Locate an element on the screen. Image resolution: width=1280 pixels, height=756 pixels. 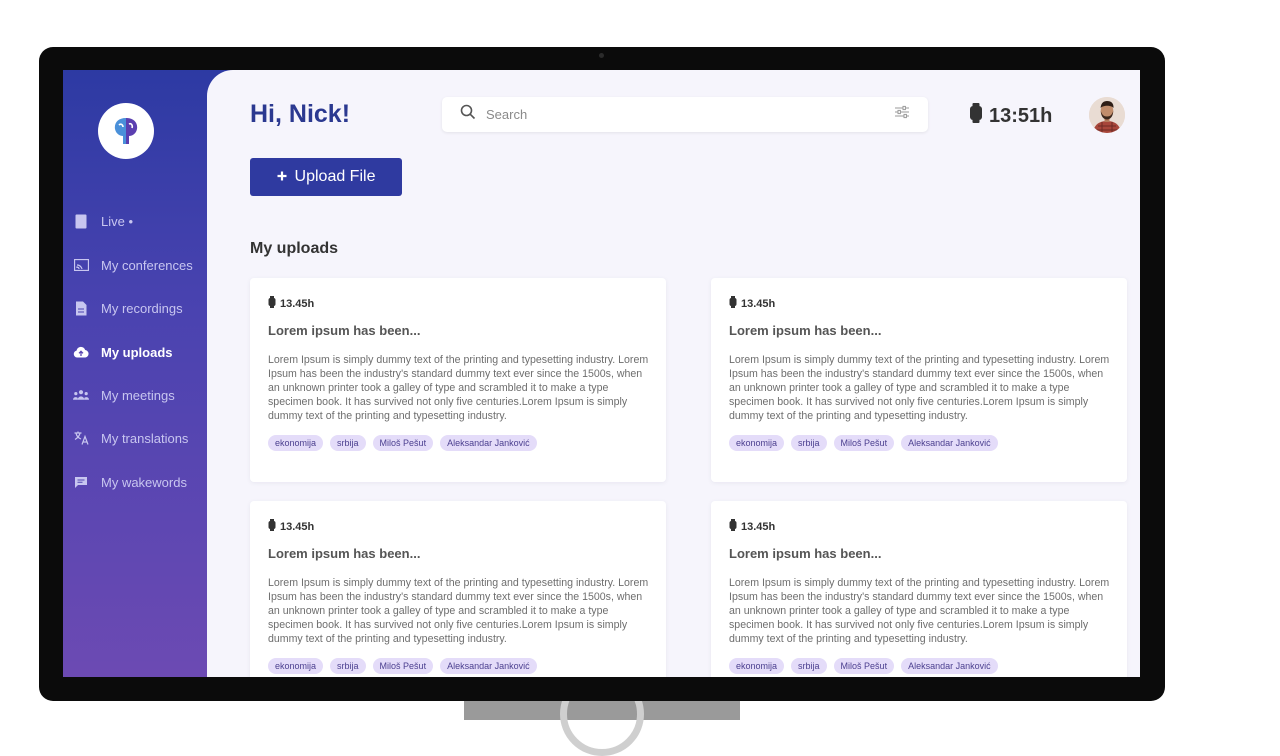
sidebar-item-uploads: My uploads is located at coordinates (123, 352).